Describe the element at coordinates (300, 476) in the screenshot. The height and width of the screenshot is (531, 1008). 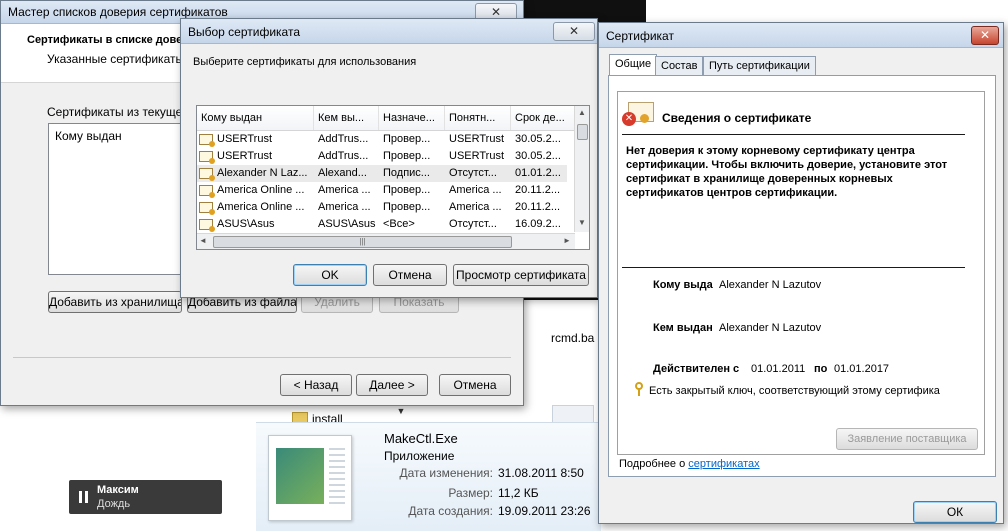
I see `thumbnail-image` at that location.